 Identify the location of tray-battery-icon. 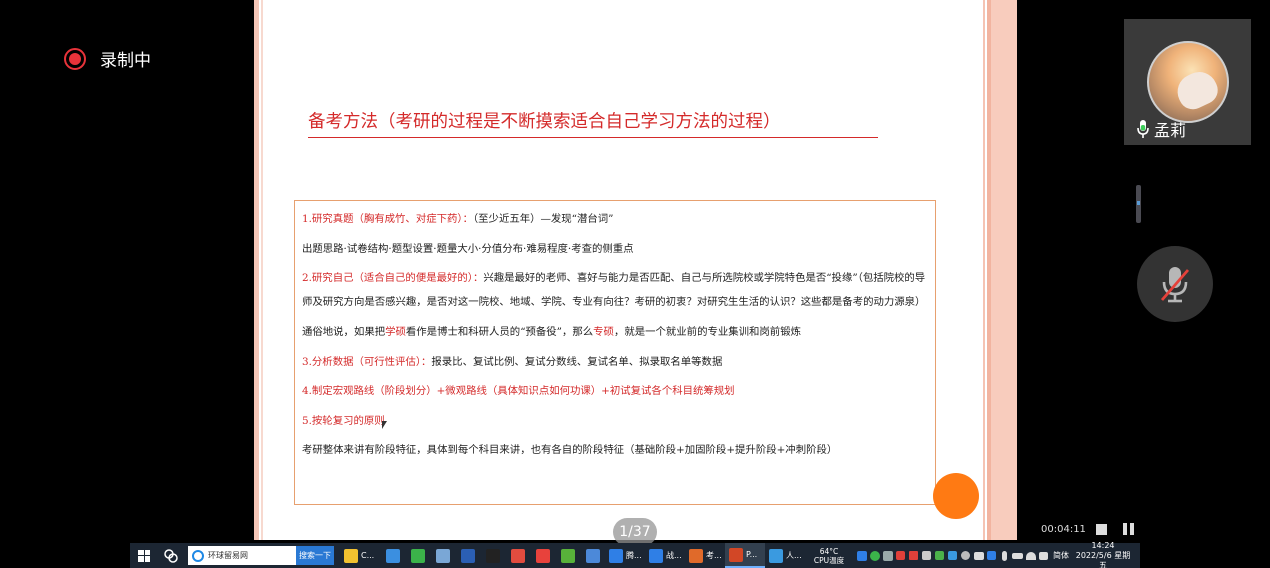
(1017, 555).